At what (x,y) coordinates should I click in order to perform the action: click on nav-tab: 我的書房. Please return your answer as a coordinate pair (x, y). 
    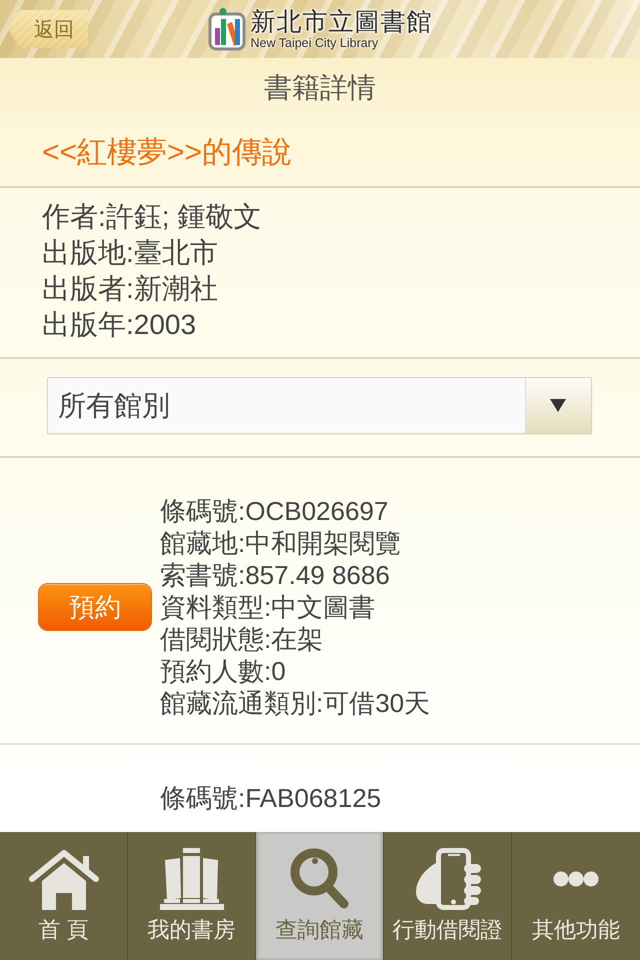
    Looking at the image, I should click on (192, 896).